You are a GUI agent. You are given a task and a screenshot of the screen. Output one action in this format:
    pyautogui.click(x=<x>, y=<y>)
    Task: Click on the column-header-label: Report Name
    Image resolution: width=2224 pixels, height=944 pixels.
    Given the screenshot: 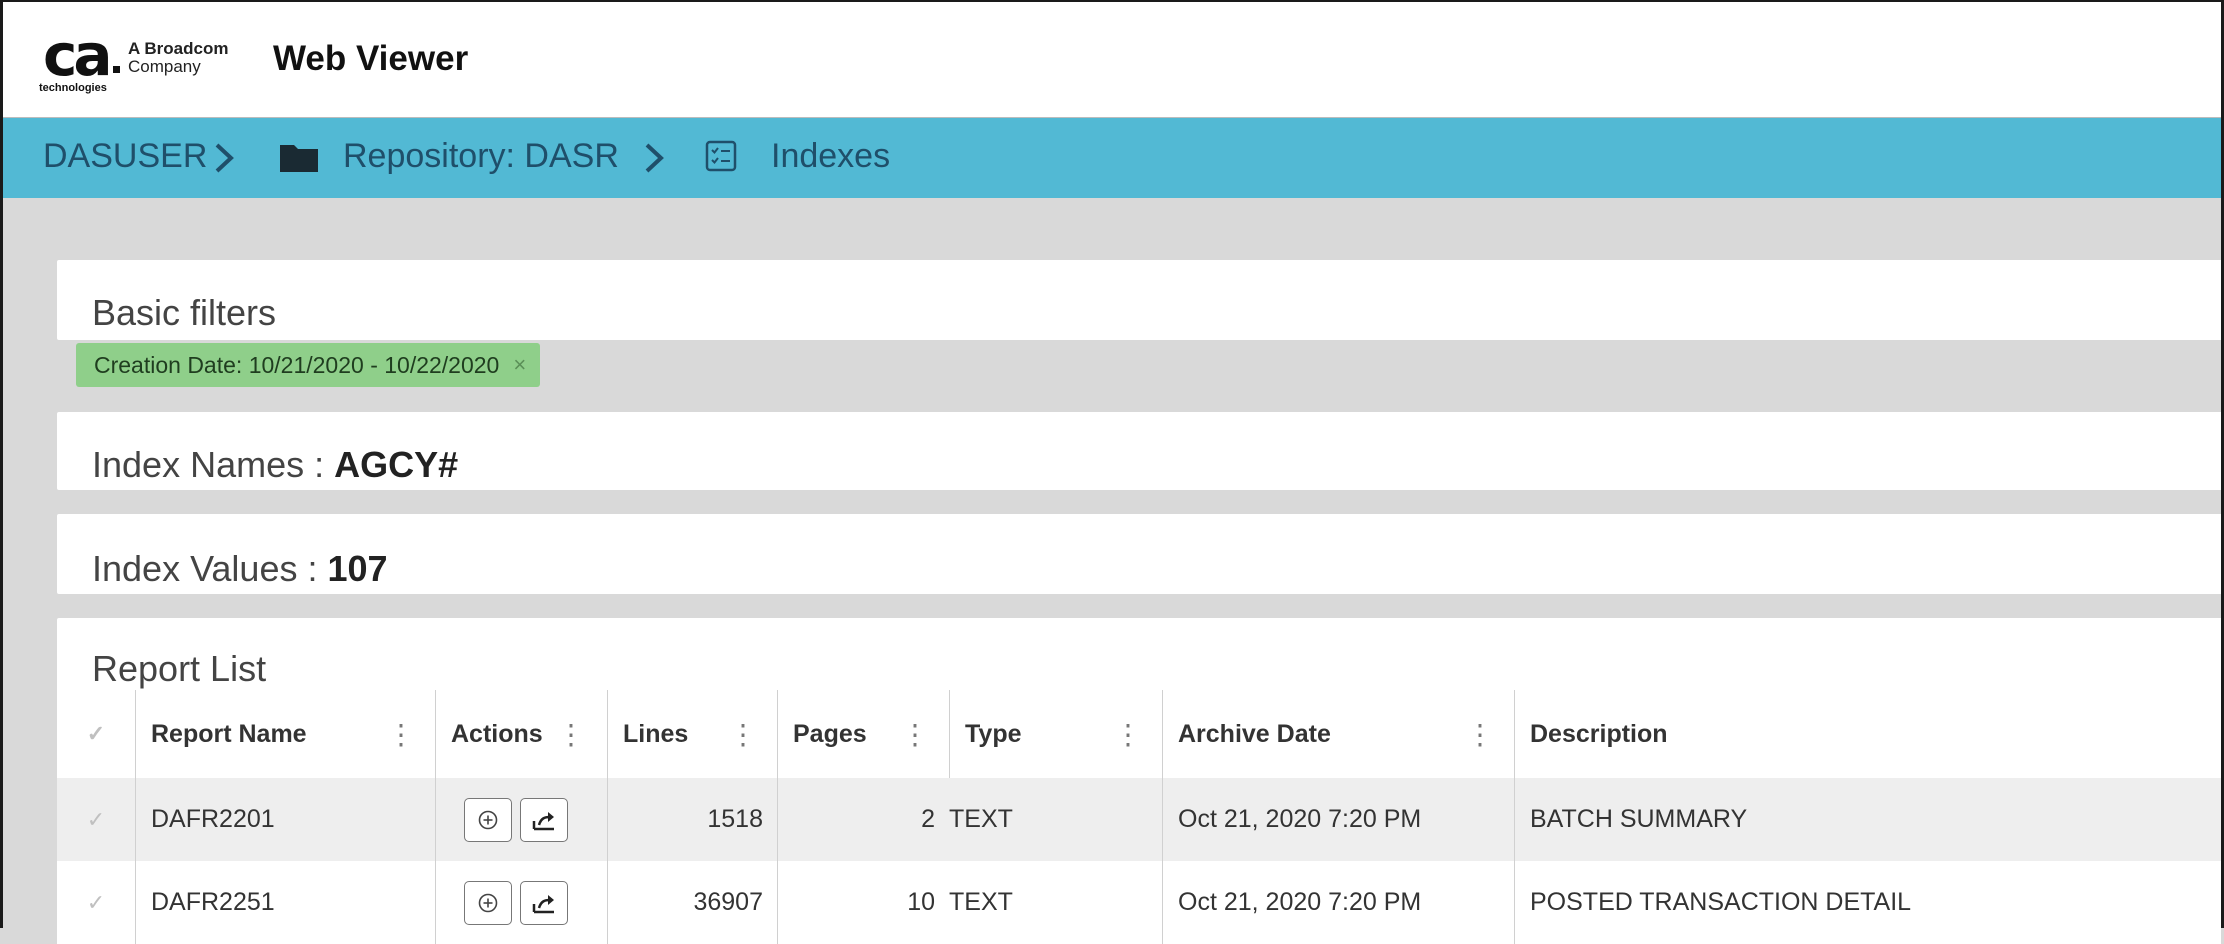 What is the action you would take?
    pyautogui.click(x=229, y=733)
    